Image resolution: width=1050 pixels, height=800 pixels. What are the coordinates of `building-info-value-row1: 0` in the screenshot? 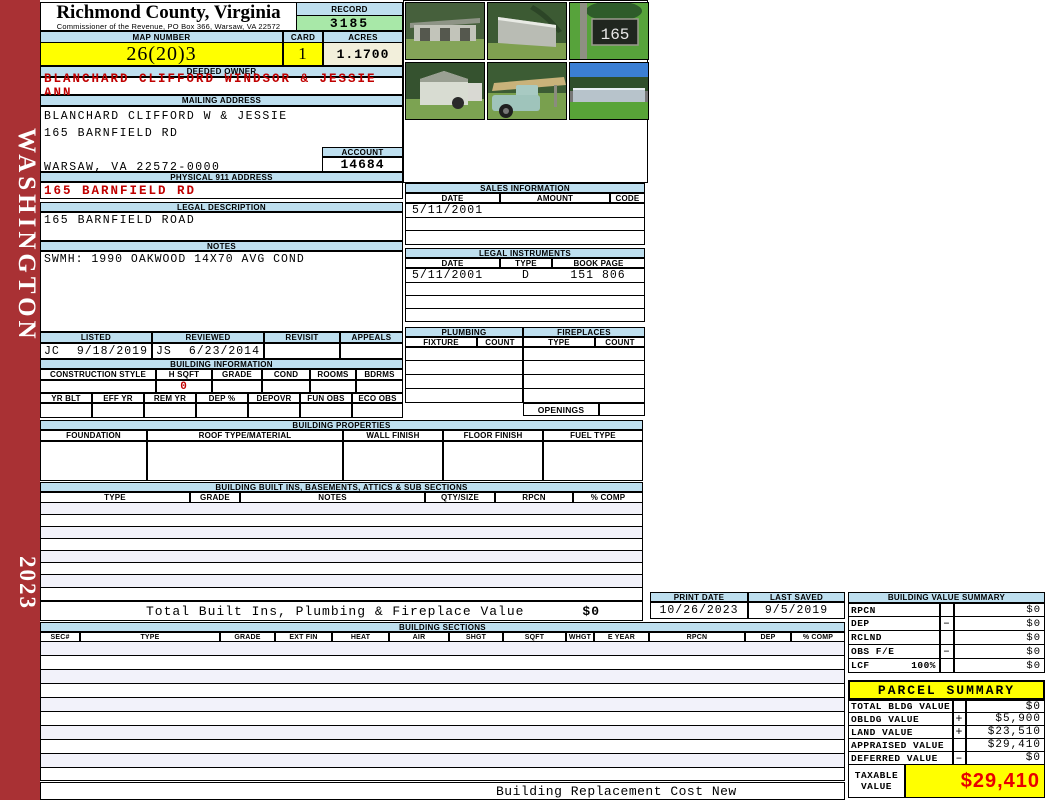 It's located at (221, 386).